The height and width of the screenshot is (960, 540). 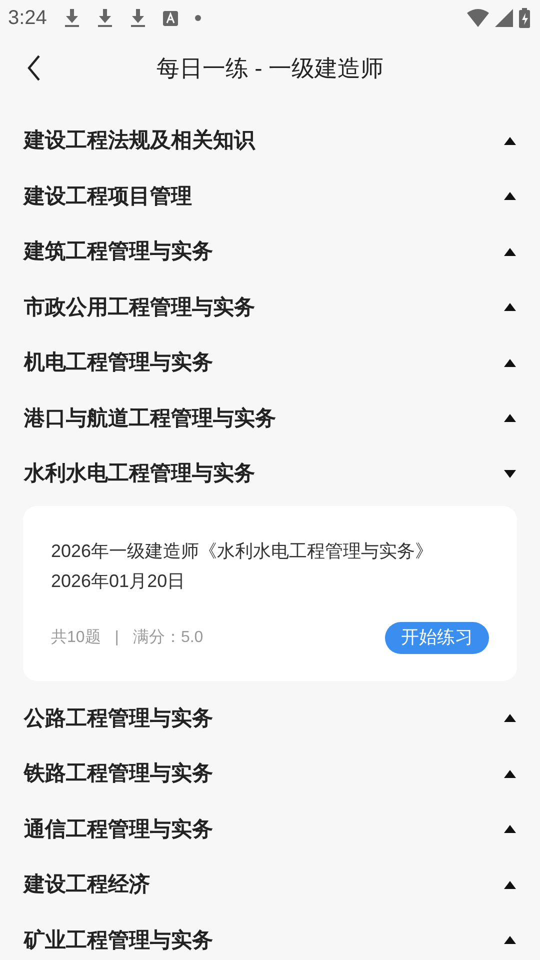 What do you see at coordinates (270, 884) in the screenshot?
I see `category-row: 建设工程经济` at bounding box center [270, 884].